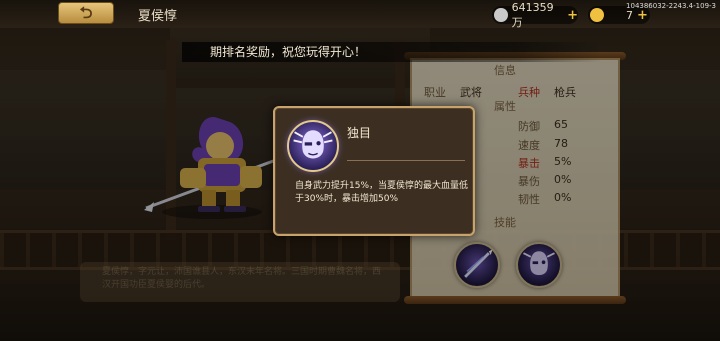 The height and width of the screenshot is (341, 720). Describe the element at coordinates (572, 15) in the screenshot. I see `plus-icon: +` at that location.